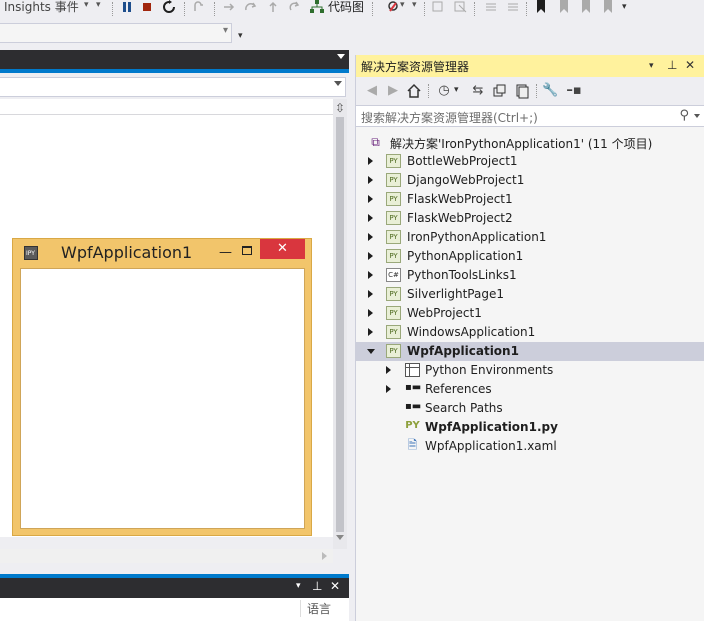  Describe the element at coordinates (513, 7) in the screenshot. I see `uncomment-icon` at that location.